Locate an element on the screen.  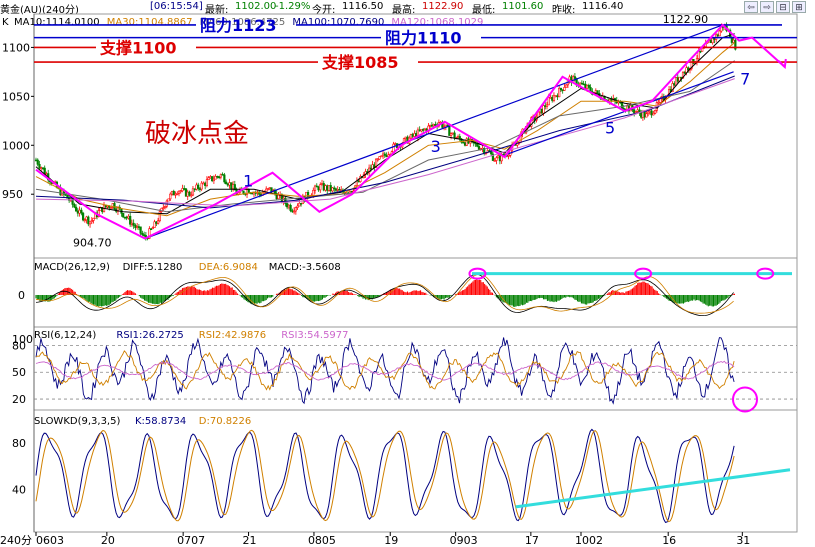
ytick-label: 100 is located at coordinates (22, 339).